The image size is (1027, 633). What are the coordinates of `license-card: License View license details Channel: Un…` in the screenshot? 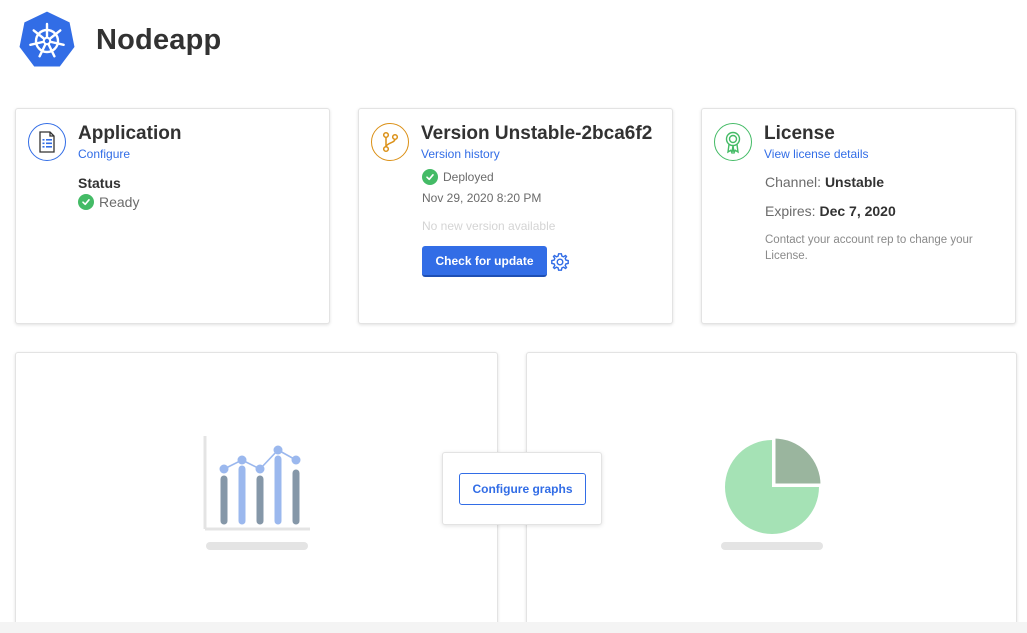 It's located at (858, 216).